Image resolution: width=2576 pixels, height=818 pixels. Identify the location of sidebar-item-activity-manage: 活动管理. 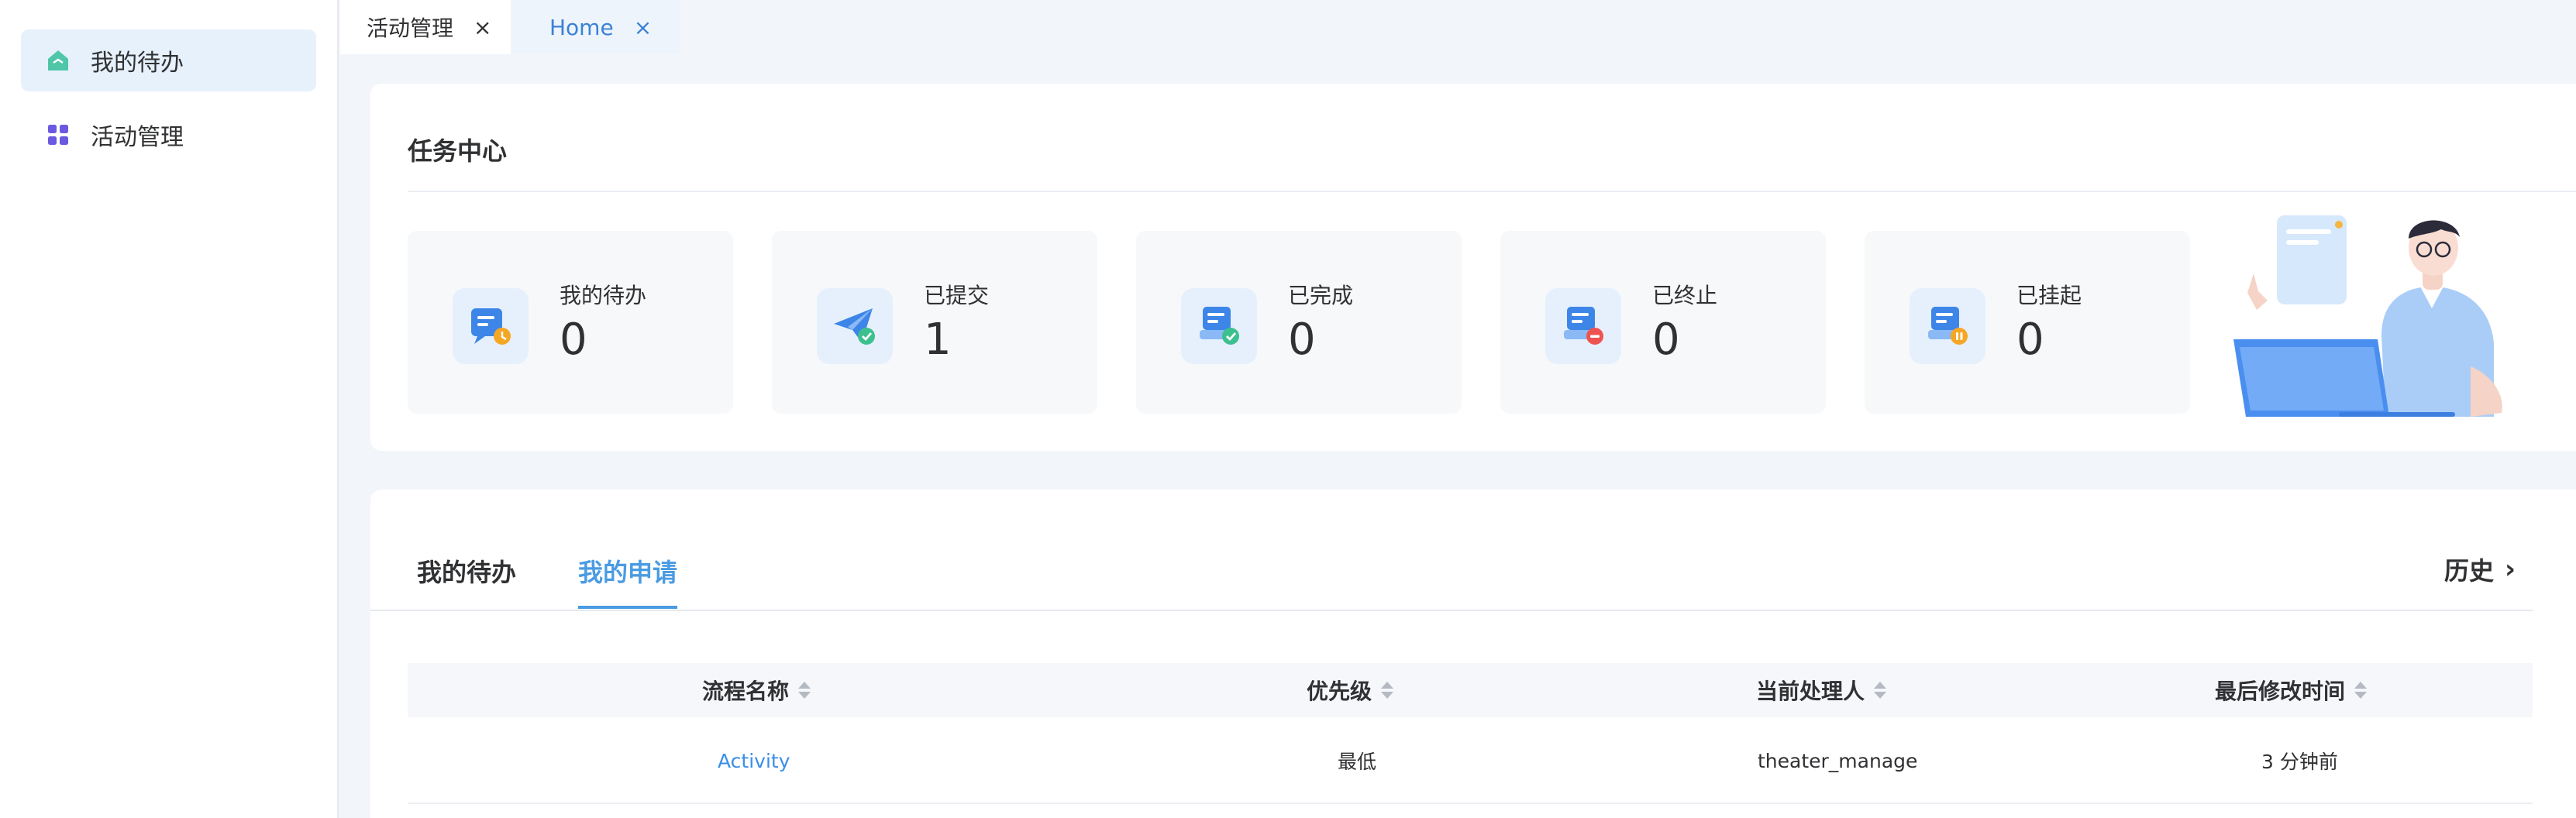
(168, 135).